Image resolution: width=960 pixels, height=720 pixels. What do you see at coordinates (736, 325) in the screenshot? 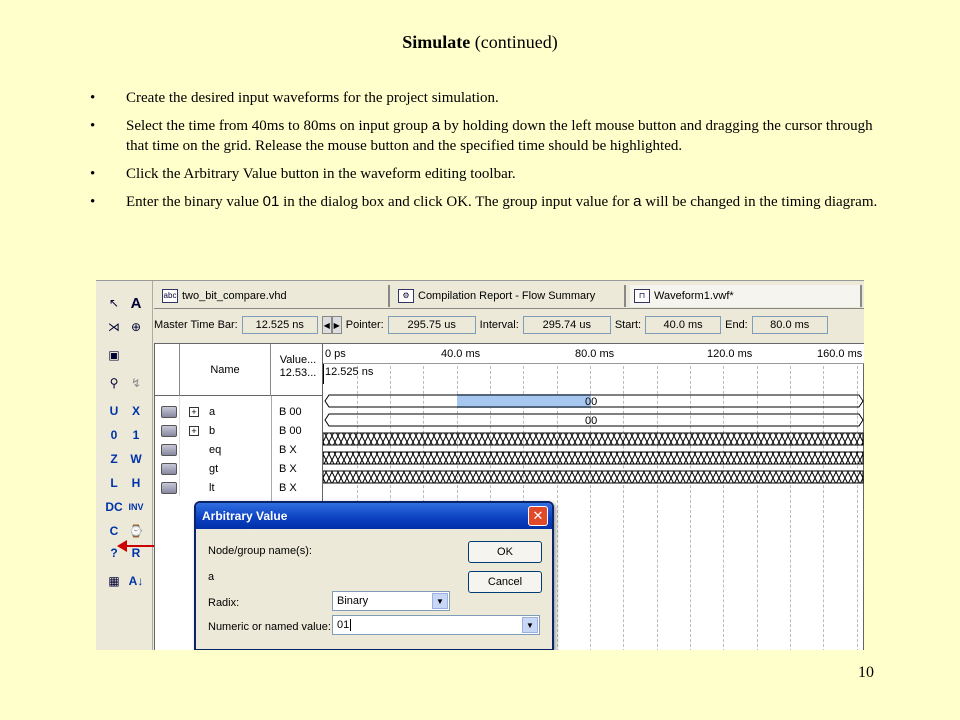
I see `end-label: End:` at bounding box center [736, 325].